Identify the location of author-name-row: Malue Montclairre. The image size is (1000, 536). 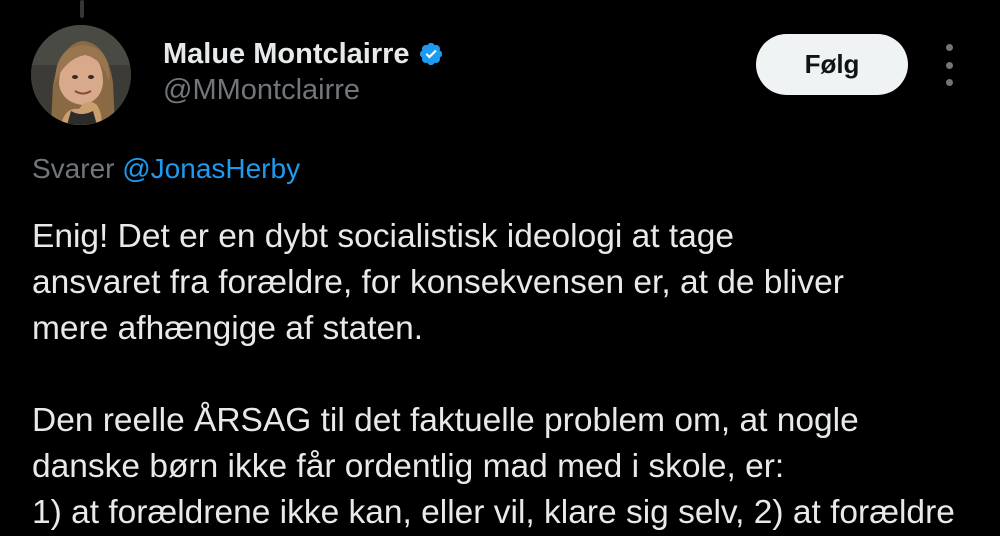
(303, 54).